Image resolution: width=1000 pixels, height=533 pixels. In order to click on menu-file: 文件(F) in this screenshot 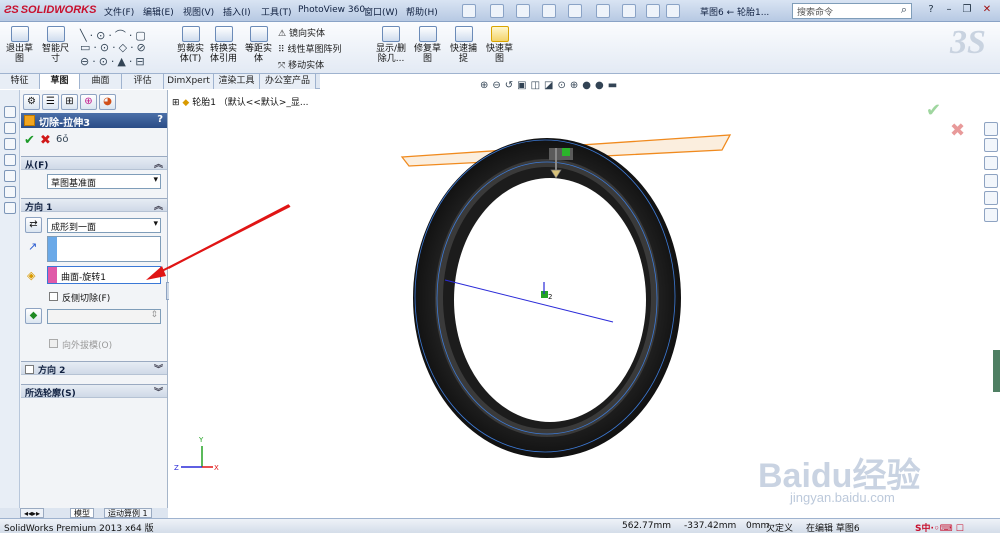, I will do `click(119, 11)`.